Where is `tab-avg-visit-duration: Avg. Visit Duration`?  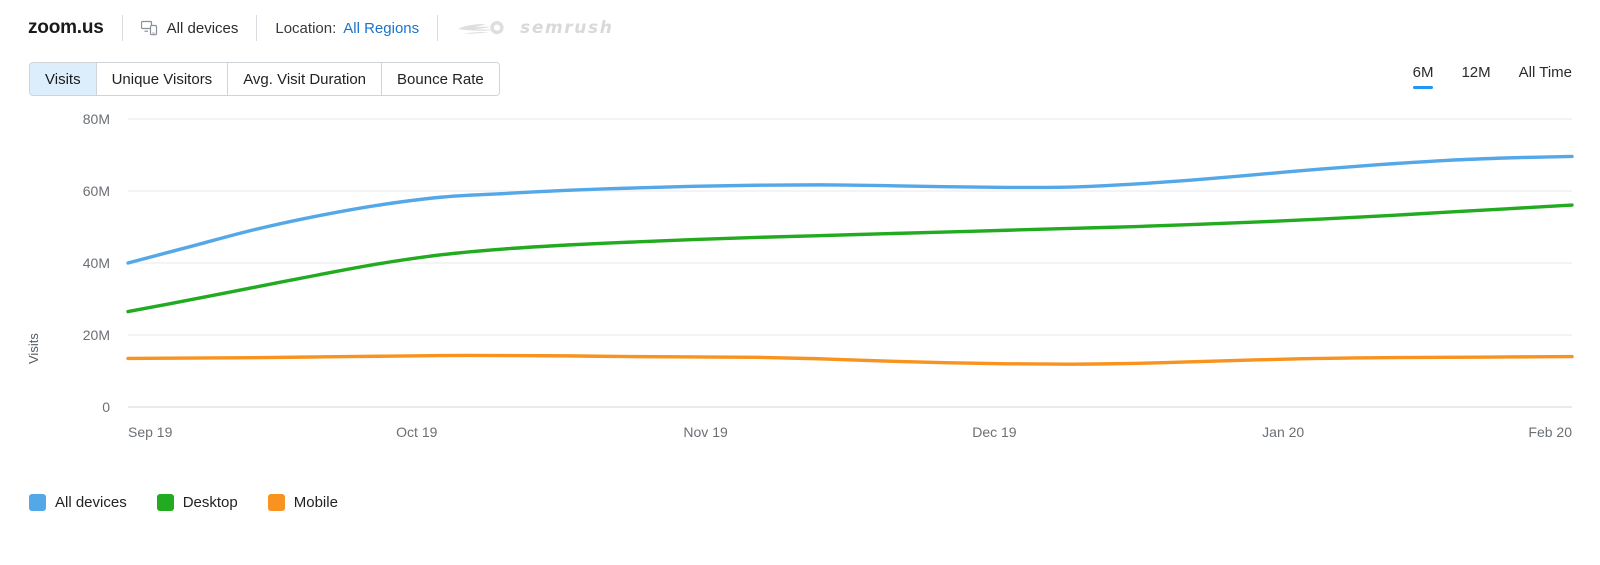 tab-avg-visit-duration: Avg. Visit Duration is located at coordinates (305, 79).